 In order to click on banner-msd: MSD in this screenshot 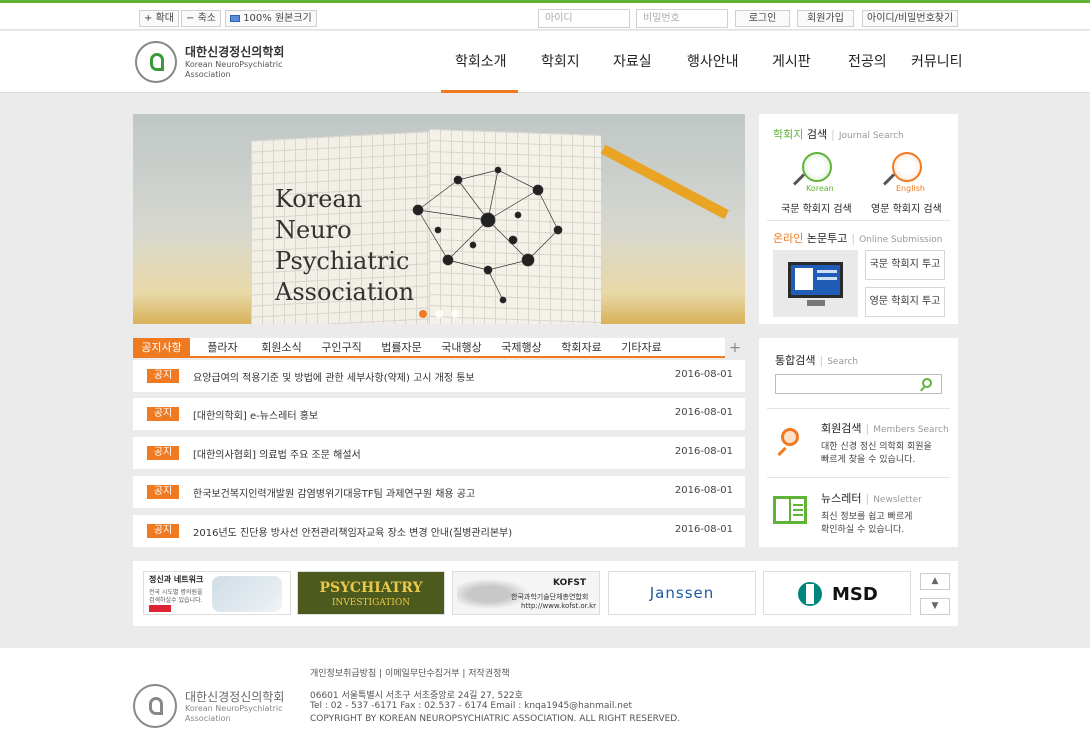, I will do `click(837, 593)`.